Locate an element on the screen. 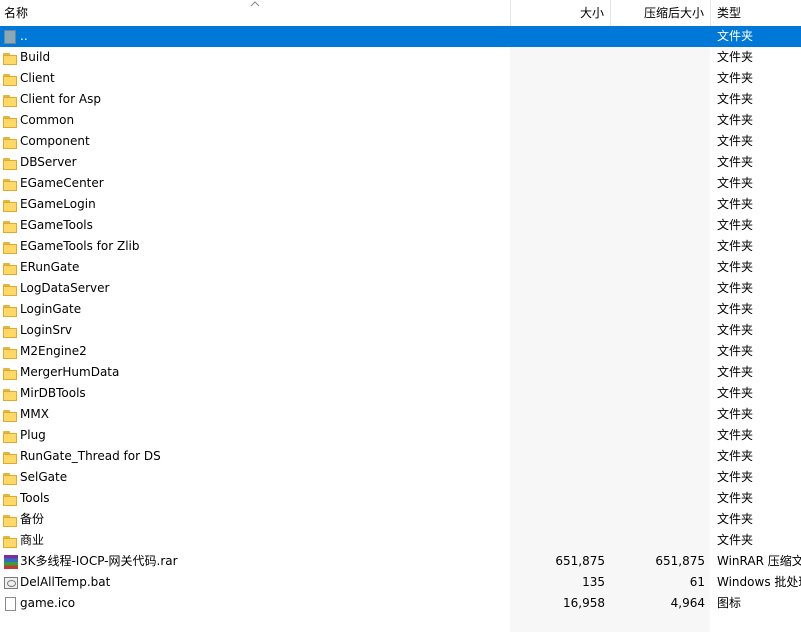  table-row: SelGate 文件夹 is located at coordinates (400, 477).